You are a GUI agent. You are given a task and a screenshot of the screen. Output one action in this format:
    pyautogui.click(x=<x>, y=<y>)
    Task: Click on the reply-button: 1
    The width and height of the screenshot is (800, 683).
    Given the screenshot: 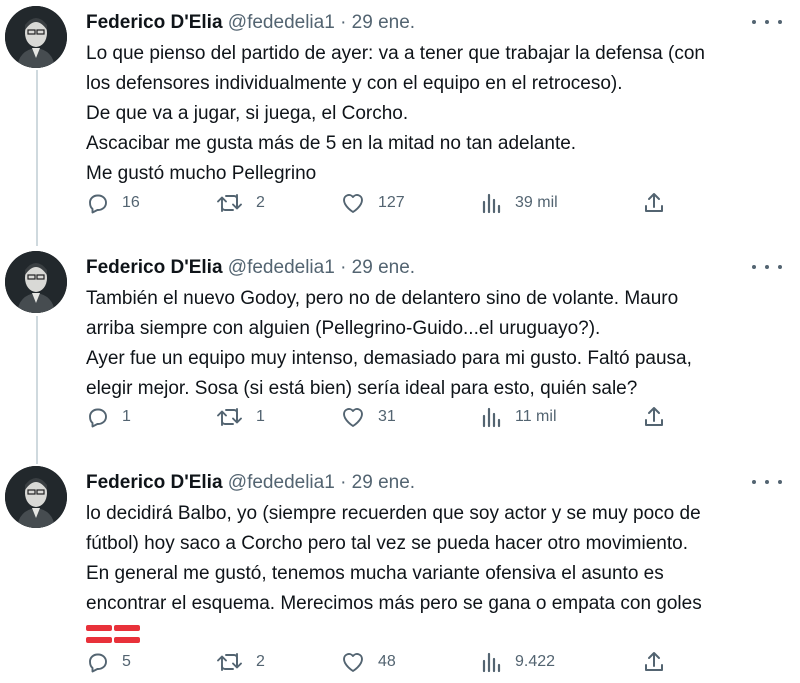 What is the action you would take?
    pyautogui.click(x=108, y=417)
    